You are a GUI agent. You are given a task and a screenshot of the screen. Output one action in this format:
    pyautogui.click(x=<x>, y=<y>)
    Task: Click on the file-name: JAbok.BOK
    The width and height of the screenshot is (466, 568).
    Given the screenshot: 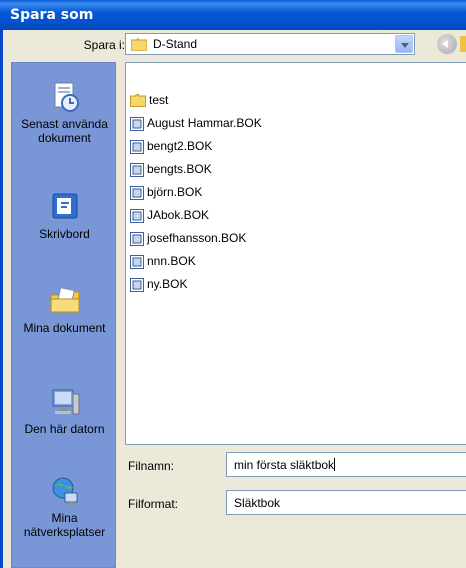 What is the action you would take?
    pyautogui.click(x=178, y=215)
    